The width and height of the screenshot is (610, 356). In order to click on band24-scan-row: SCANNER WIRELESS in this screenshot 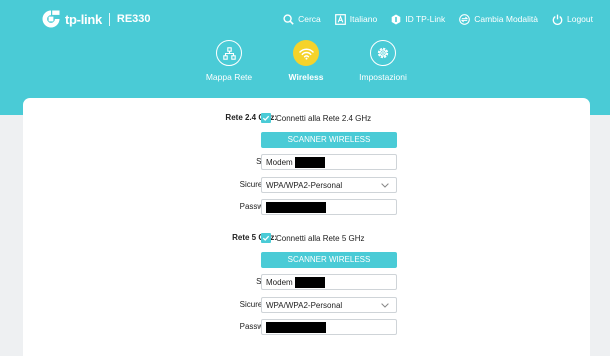, I will do `click(306, 140)`.